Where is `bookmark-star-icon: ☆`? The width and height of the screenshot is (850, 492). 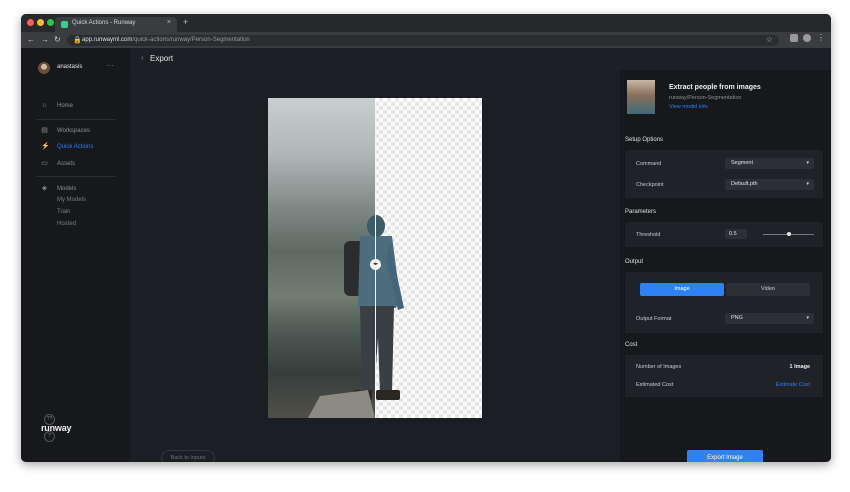
bookmark-star-icon: ☆ is located at coordinates (769, 39).